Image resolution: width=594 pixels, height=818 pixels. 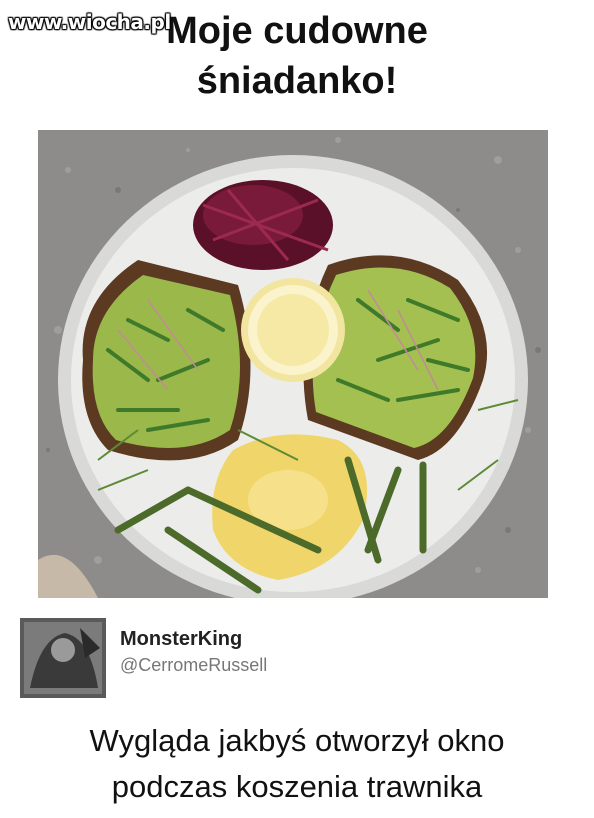 What do you see at coordinates (297, 740) in the screenshot?
I see `caption-line-1: Wygląda jakbyś otworzył okno` at bounding box center [297, 740].